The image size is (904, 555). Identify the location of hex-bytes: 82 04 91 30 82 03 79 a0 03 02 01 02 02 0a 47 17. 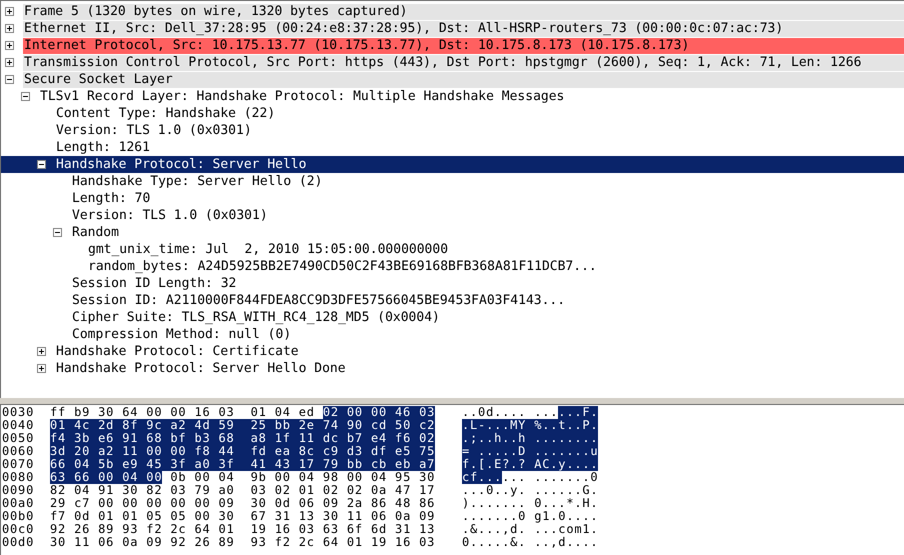
(243, 490).